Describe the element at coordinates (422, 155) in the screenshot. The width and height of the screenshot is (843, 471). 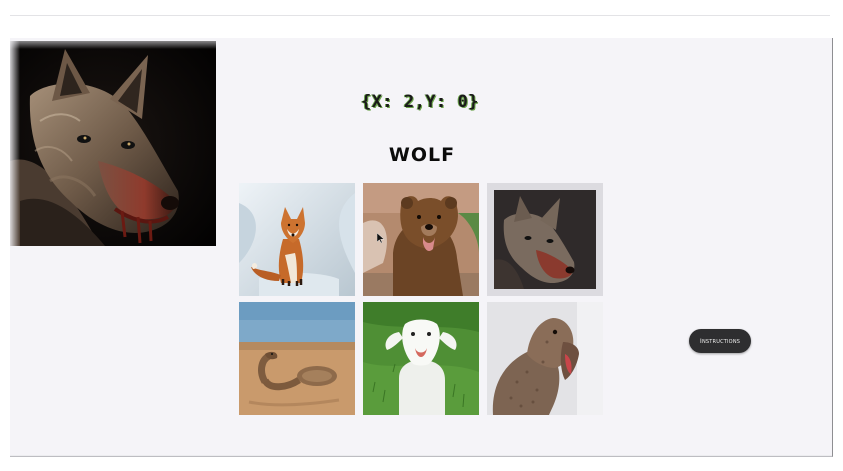
I see `target-animal-name: WOLF` at that location.